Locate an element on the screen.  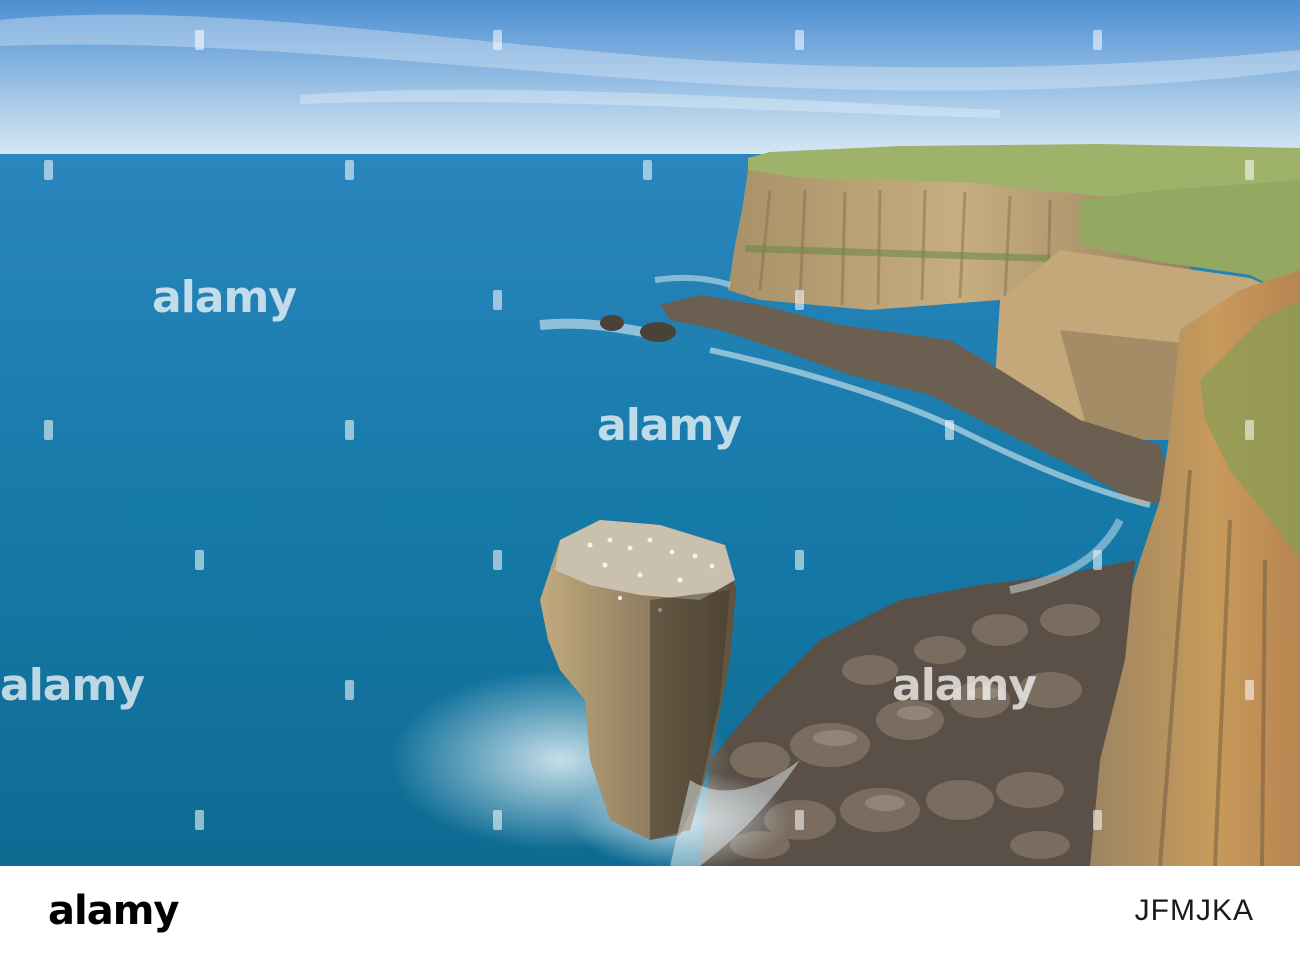
image-id: JFMJKA is located at coordinates (1194, 910).